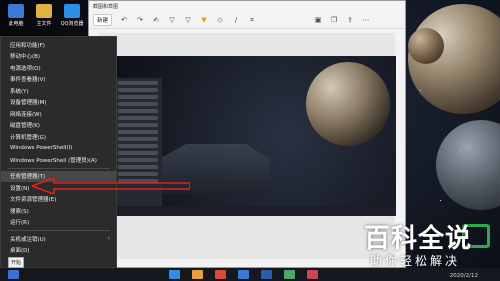 The width and height of the screenshot is (500, 281). I want to click on menu-item-power-options: 电源选项(O), so click(58, 68).